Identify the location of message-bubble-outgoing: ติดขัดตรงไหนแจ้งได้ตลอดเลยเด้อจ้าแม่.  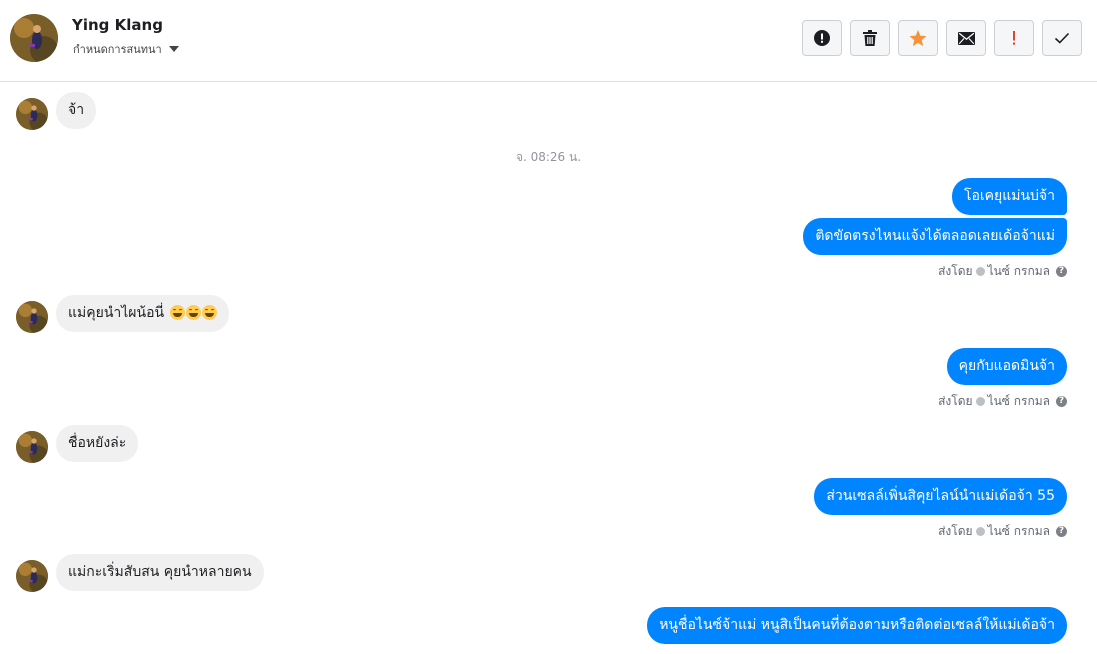
(935, 236).